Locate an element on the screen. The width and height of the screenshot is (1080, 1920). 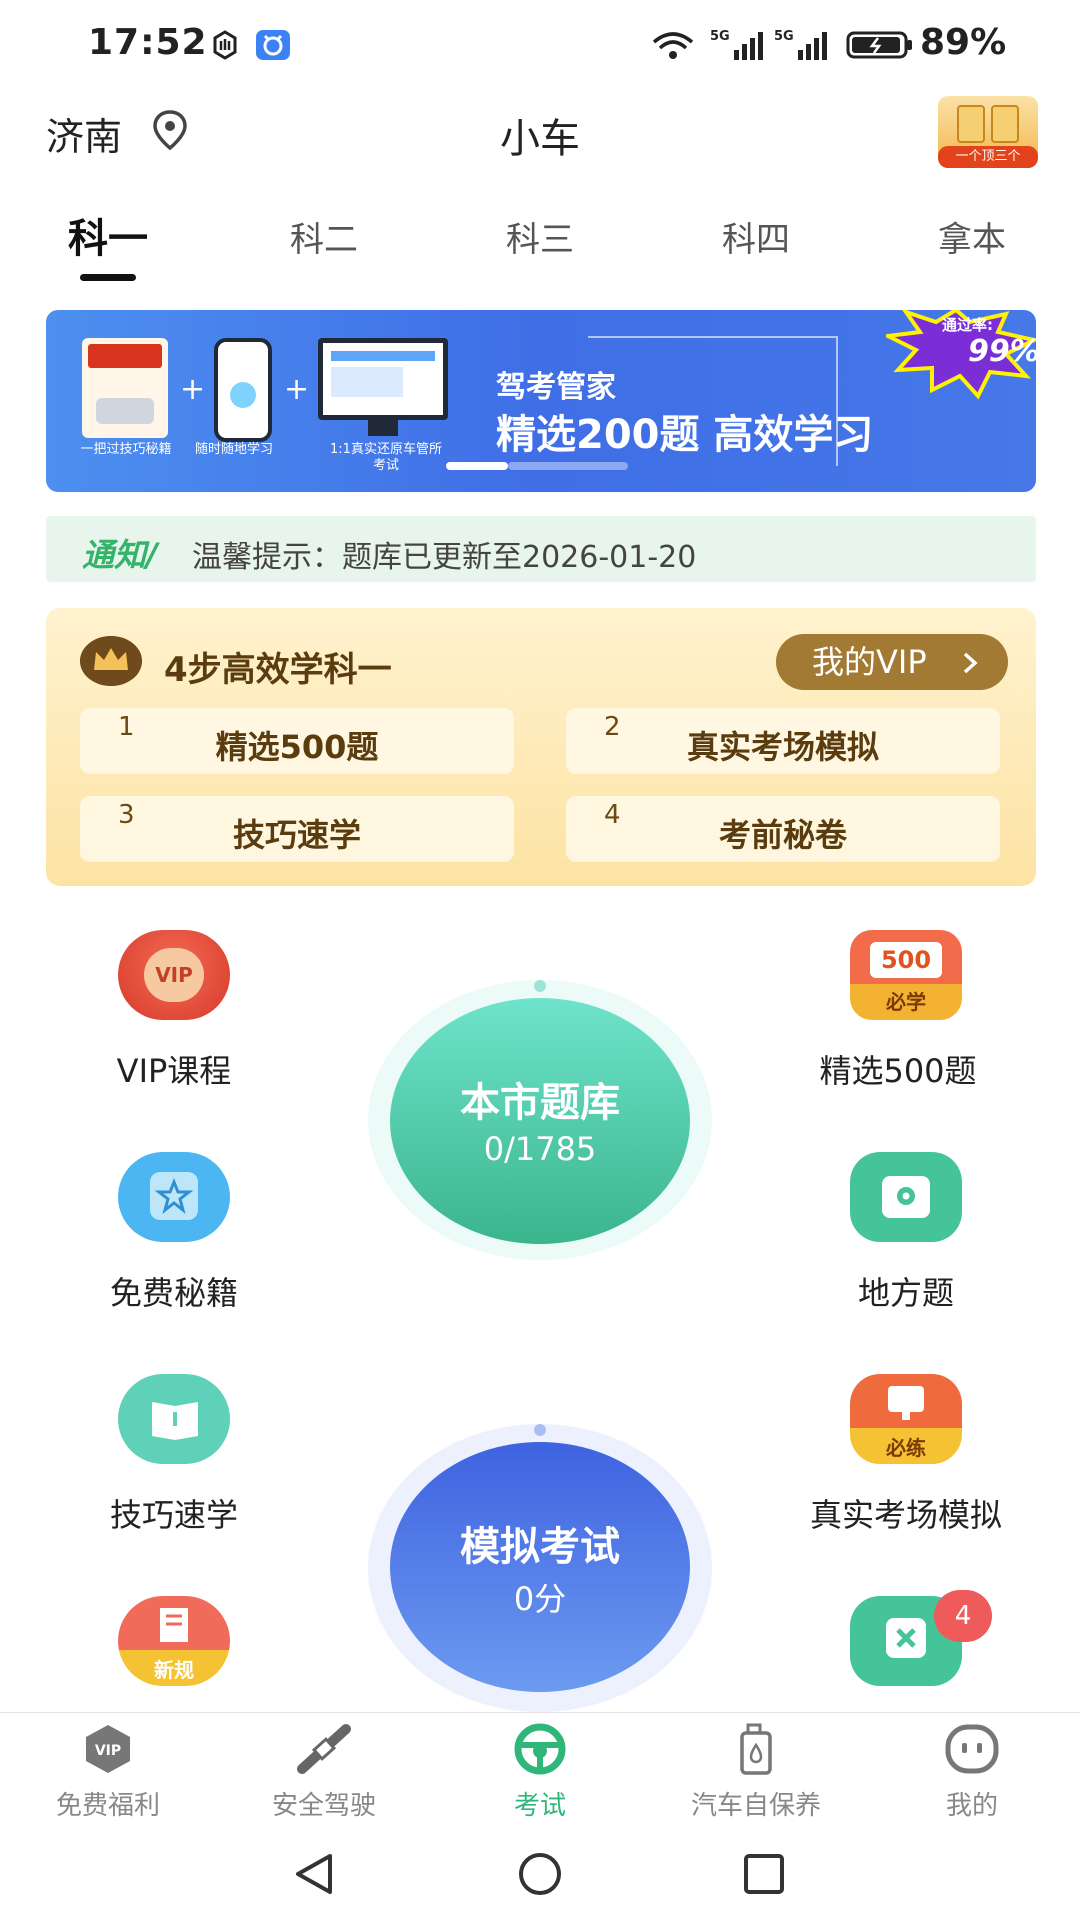
notice-tag: 通知/ is located at coordinates (120, 555).